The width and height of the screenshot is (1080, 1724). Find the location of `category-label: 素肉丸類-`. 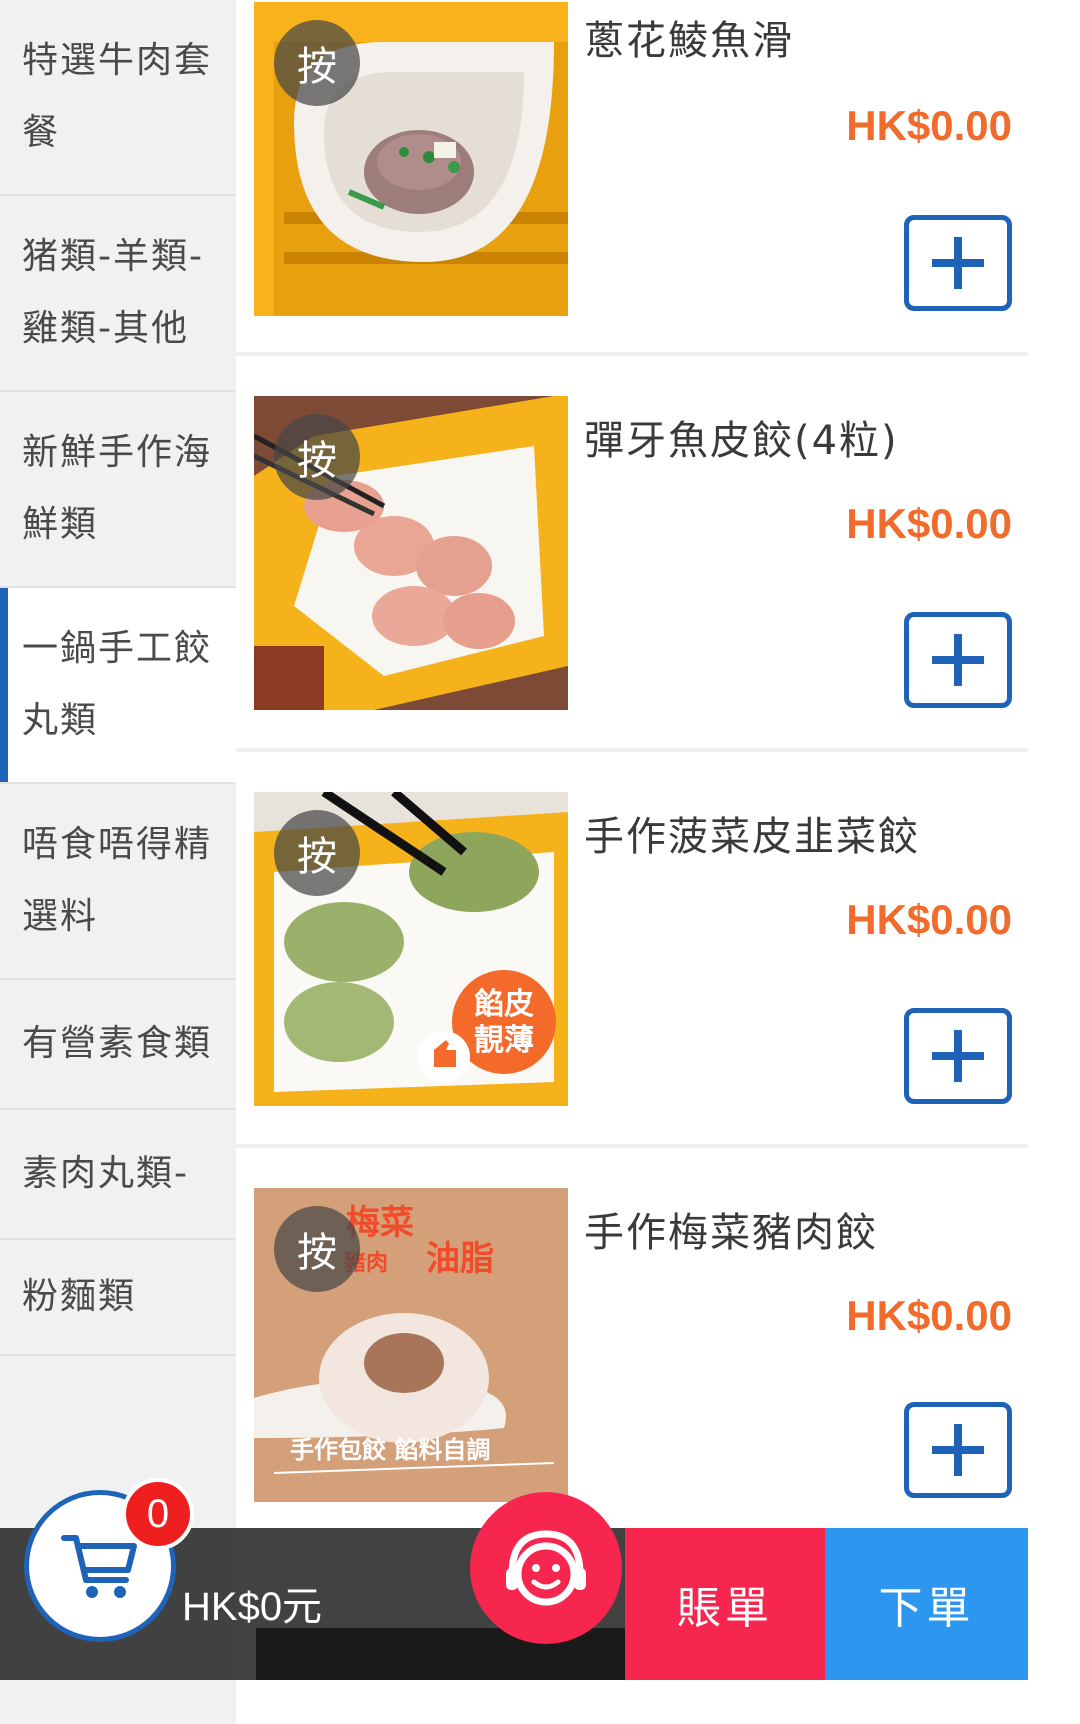

category-label: 素肉丸類- is located at coordinates (105, 1173).